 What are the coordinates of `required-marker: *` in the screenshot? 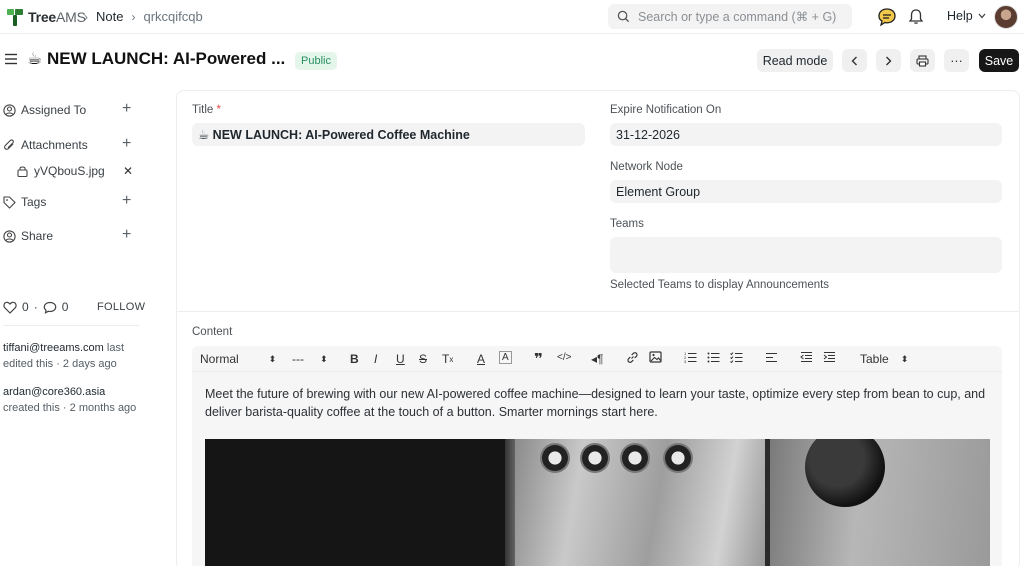 It's located at (218, 110).